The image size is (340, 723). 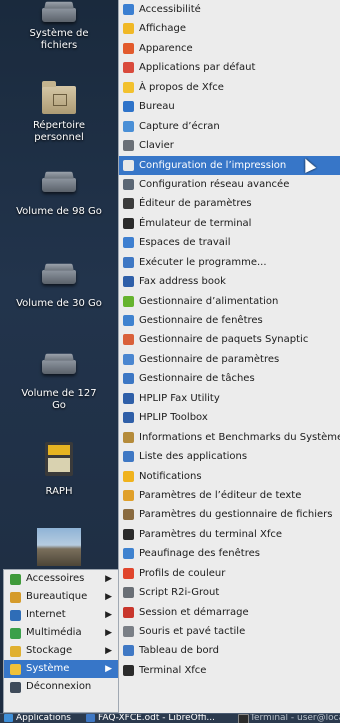 I want to click on menu-item: HPLIP Fax Utility, so click(x=229, y=398).